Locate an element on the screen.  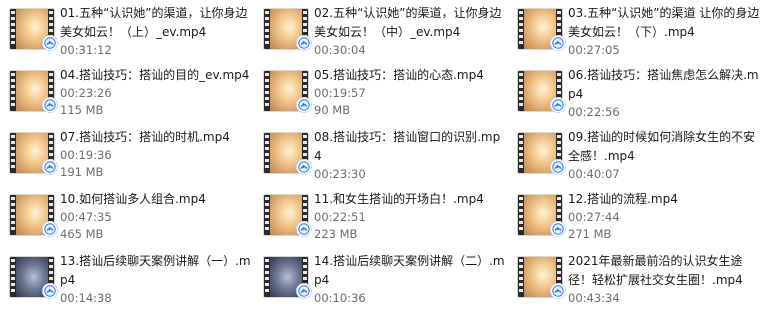
file-size: 90 MB is located at coordinates (332, 110).